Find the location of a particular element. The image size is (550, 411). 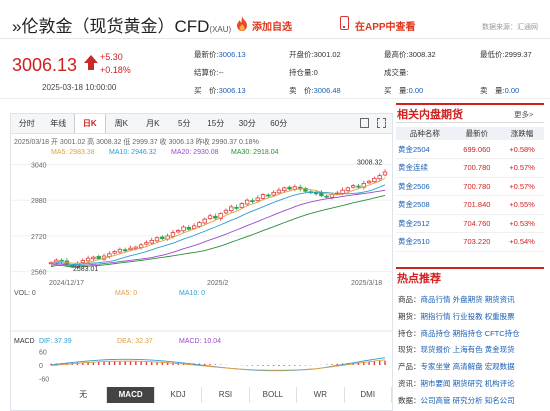

indicator-tab: MACD is located at coordinates (131, 395).